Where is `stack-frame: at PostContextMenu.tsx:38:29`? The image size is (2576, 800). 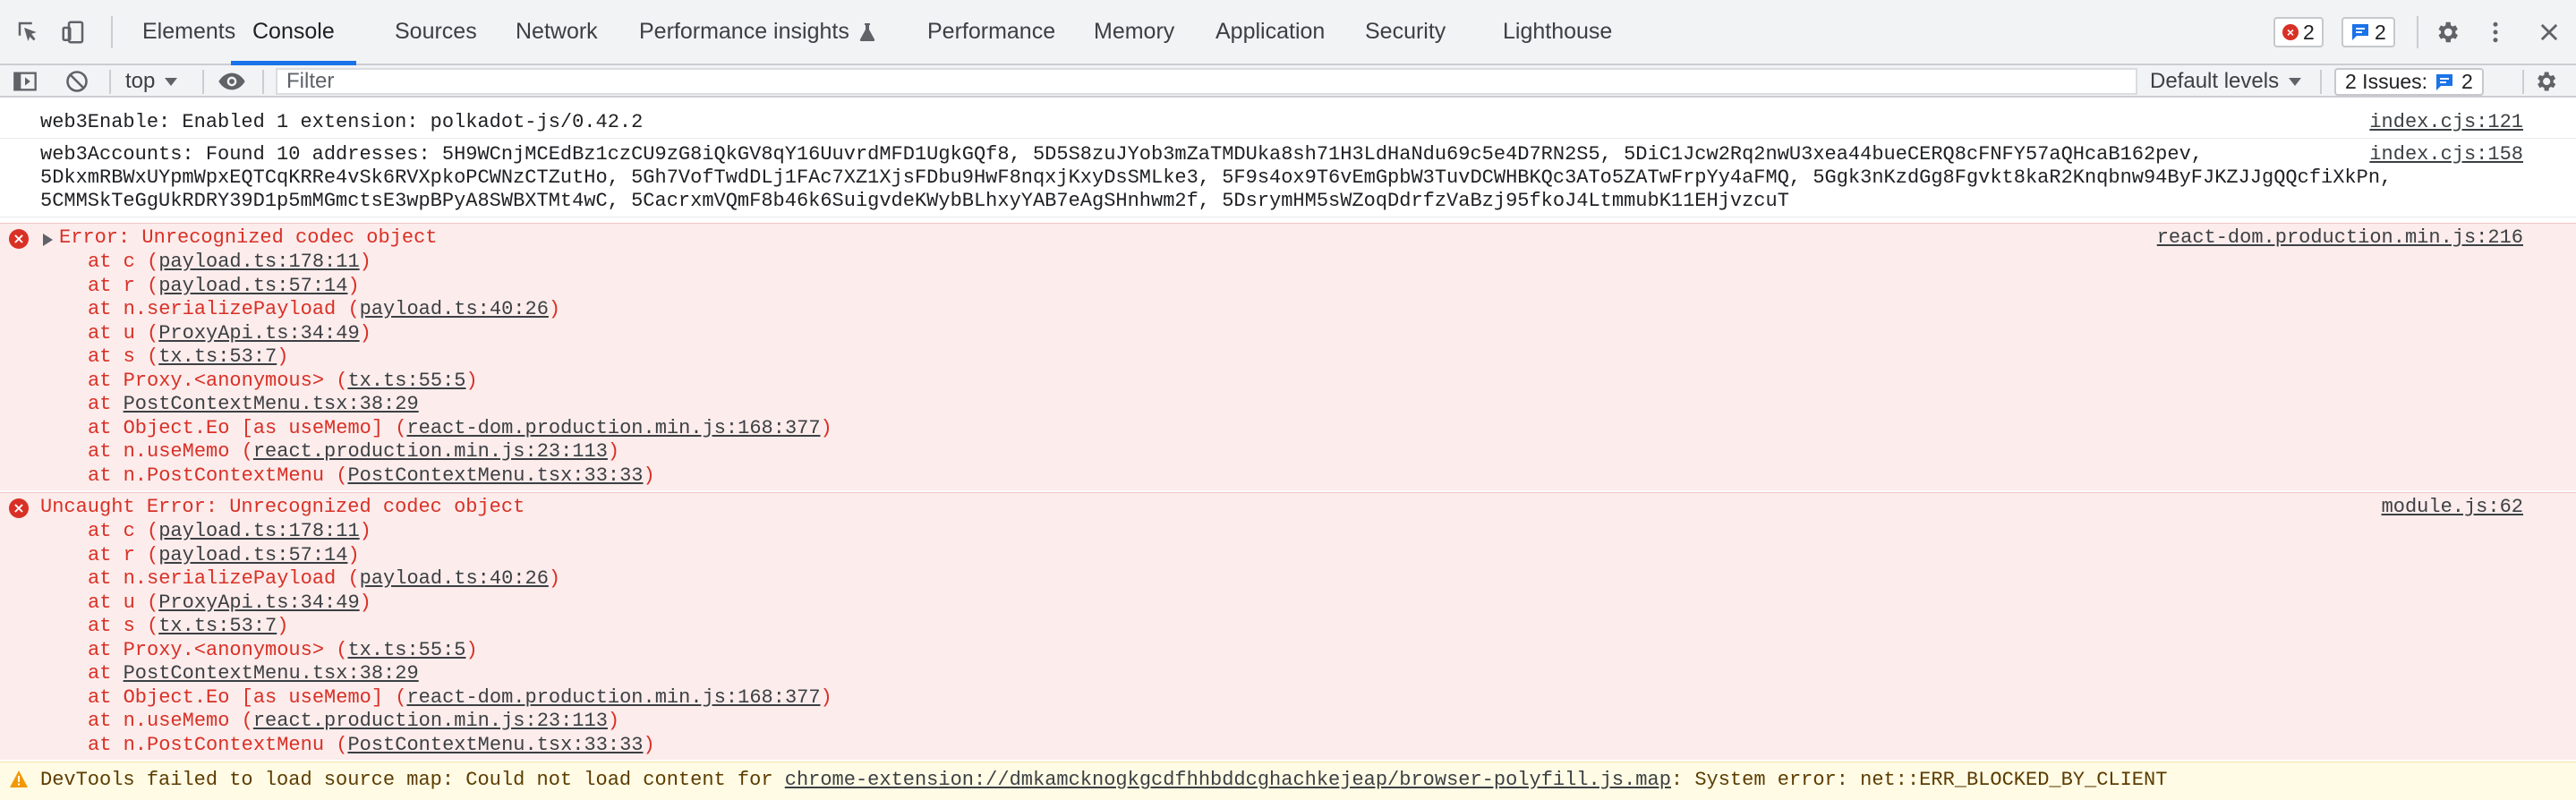
stack-frame: at PostContextMenu.tsx:38:29 is located at coordinates (253, 405).